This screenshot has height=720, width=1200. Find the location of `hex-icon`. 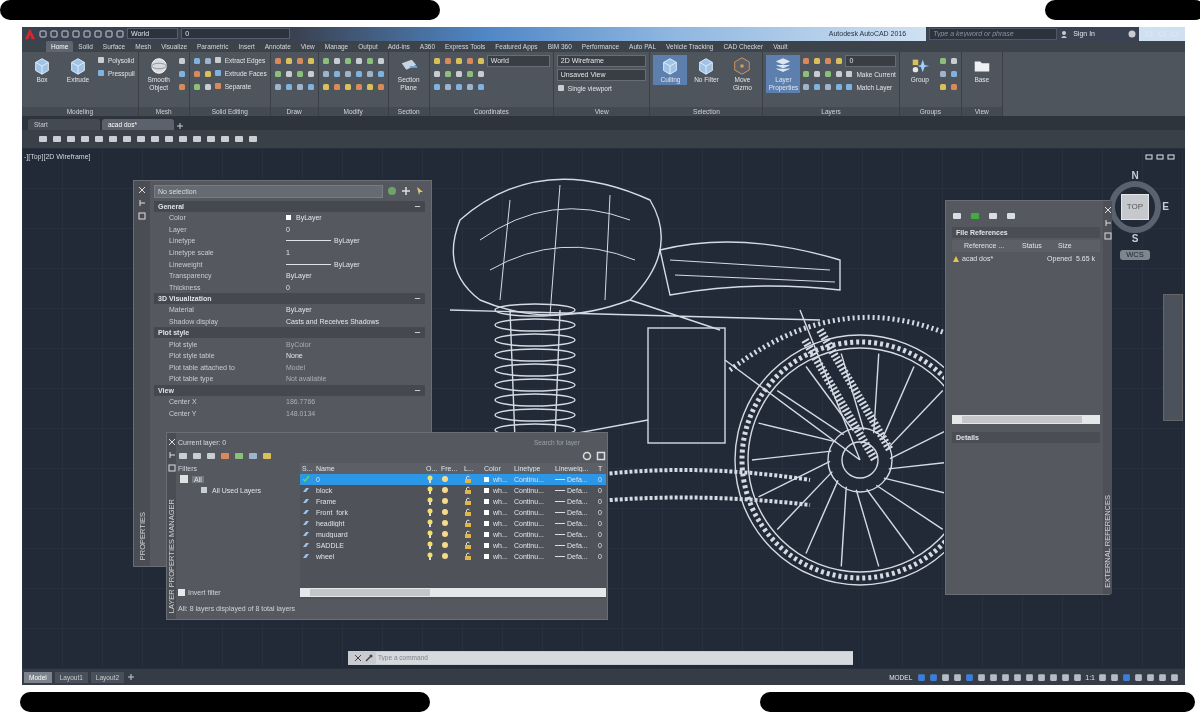

hex-icon is located at coordinates (742, 65).